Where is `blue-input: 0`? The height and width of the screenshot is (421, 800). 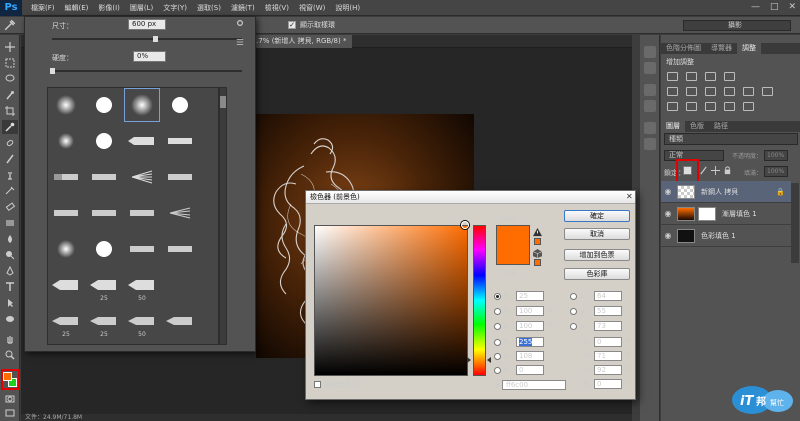
blue-input: 0 is located at coordinates (530, 370).